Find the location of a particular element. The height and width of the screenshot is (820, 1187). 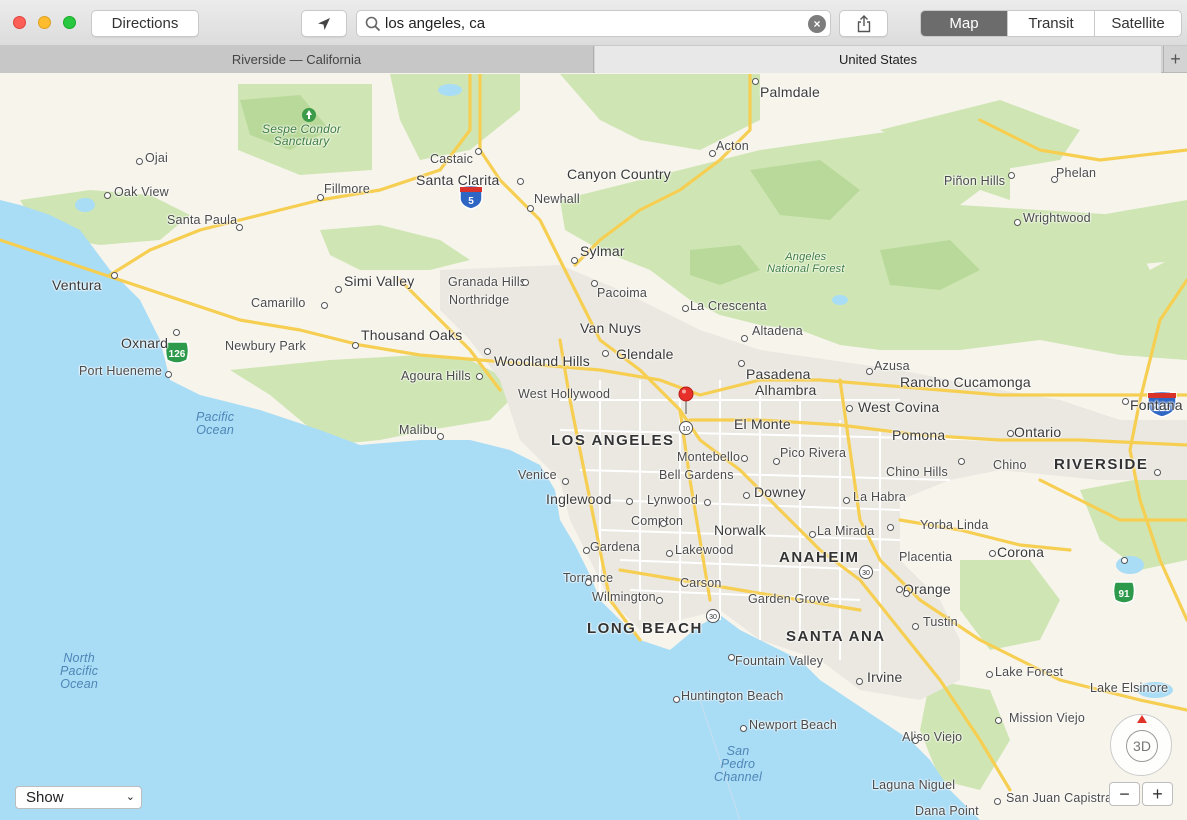

city-label: Fontana is located at coordinates (1156, 405).